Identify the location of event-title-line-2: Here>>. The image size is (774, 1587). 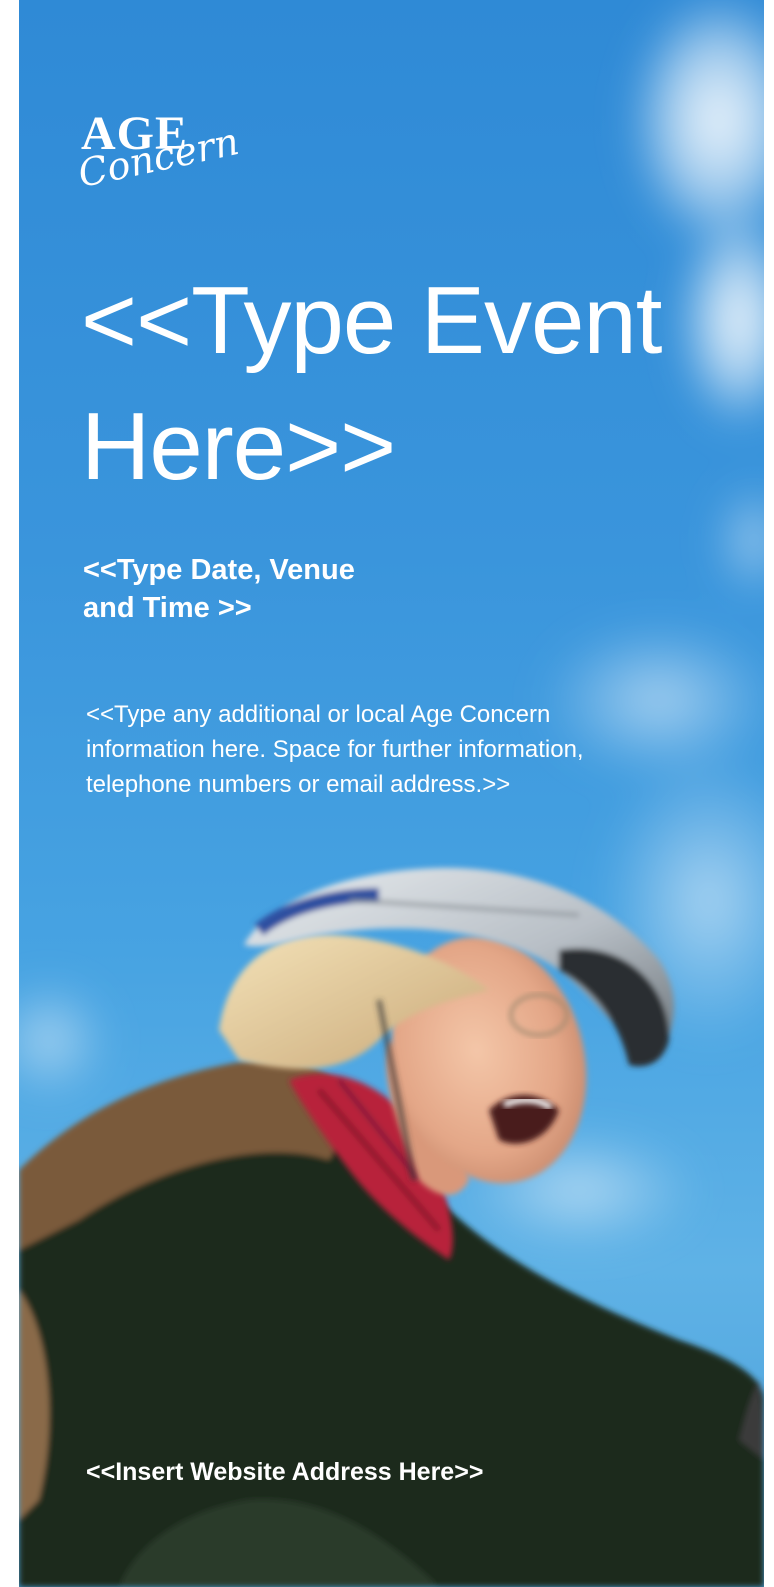
(238, 446).